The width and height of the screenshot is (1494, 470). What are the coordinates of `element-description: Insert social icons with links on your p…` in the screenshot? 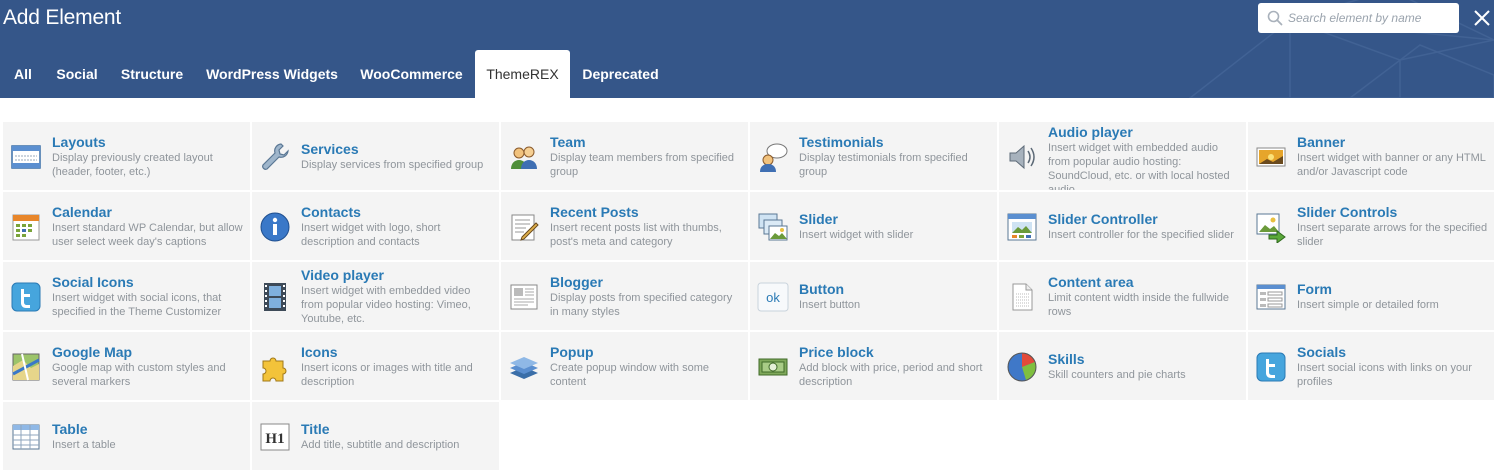 It's located at (1384, 374).